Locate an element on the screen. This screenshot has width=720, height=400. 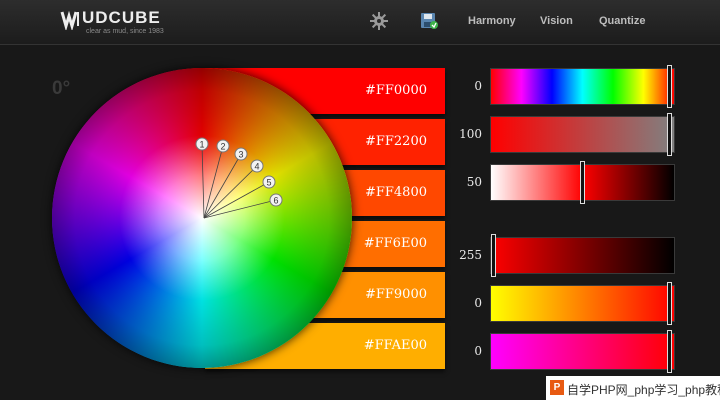
marker-6: 6 is located at coordinates (276, 200).